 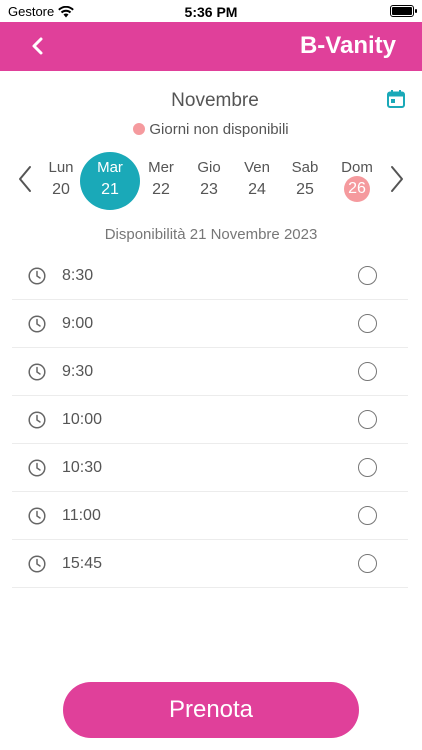 What do you see at coordinates (403, 11) in the screenshot?
I see `battery-icon` at bounding box center [403, 11].